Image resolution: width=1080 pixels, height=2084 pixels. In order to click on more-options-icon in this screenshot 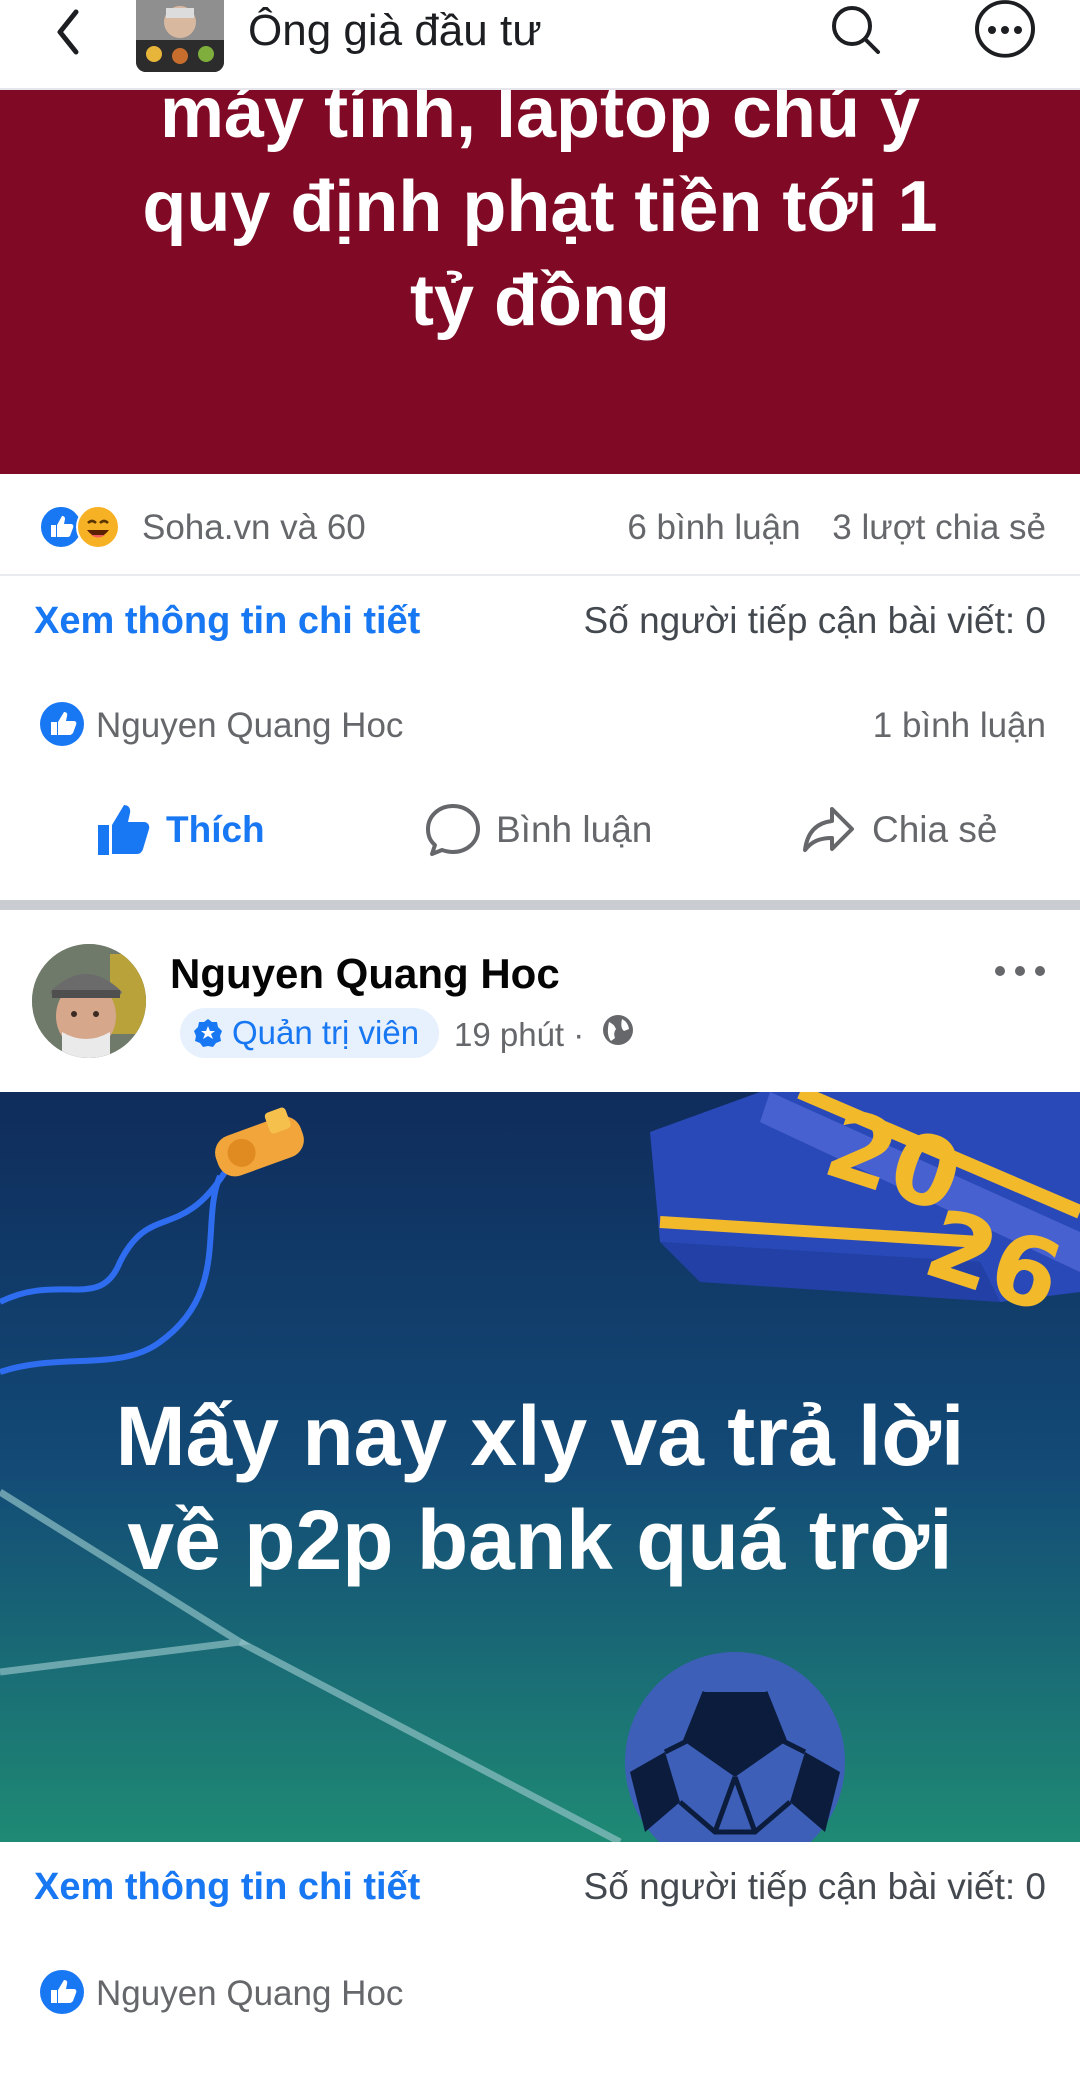, I will do `click(1005, 30)`.